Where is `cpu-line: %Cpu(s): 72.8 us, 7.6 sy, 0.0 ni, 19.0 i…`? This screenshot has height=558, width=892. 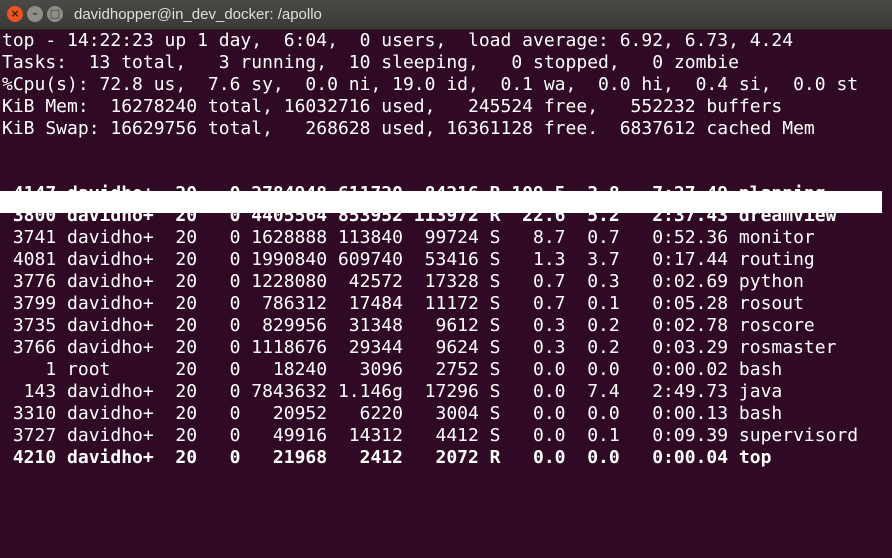
cpu-line: %Cpu(s): 72.8 us, 7.6 sy, 0.0 ni, 19.0 i… is located at coordinates (430, 84).